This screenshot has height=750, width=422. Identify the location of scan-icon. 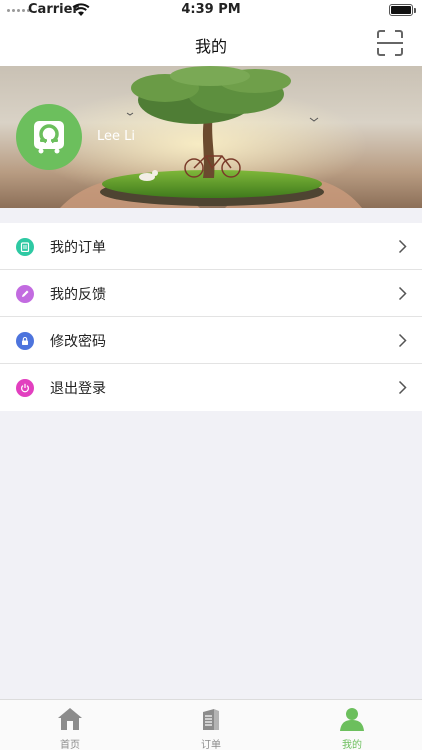
(390, 43).